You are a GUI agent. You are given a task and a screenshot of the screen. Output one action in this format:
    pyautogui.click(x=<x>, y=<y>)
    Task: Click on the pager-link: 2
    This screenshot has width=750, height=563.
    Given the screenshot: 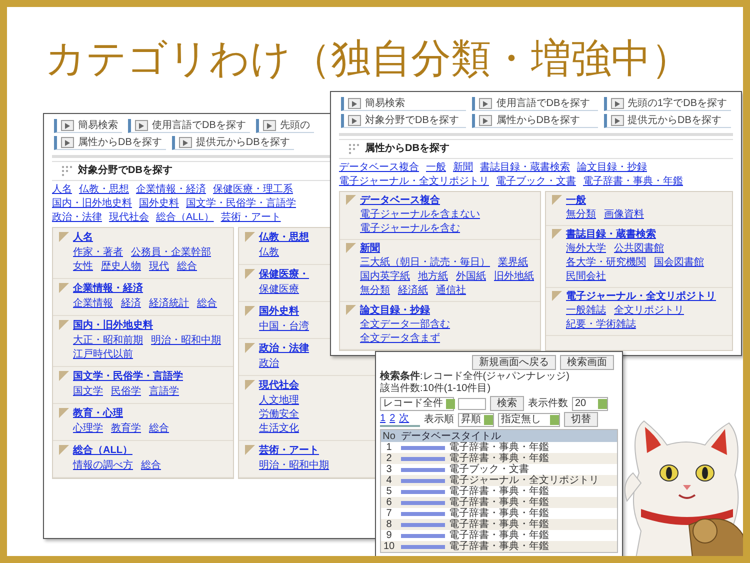 What is the action you would take?
    pyautogui.click(x=393, y=418)
    